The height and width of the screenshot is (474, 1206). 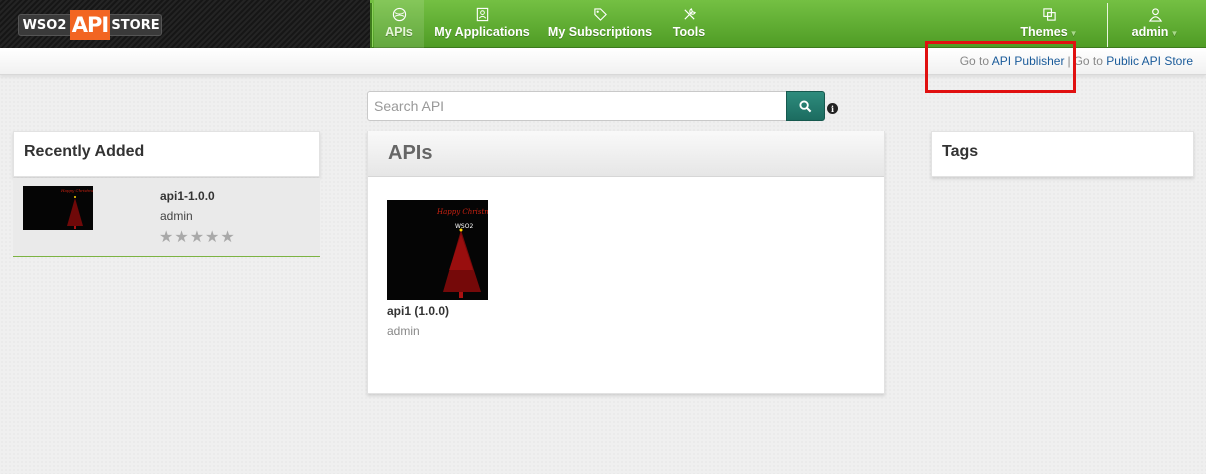 What do you see at coordinates (58, 208) in the screenshot?
I see `api-thumbnail: Happy Christmas` at bounding box center [58, 208].